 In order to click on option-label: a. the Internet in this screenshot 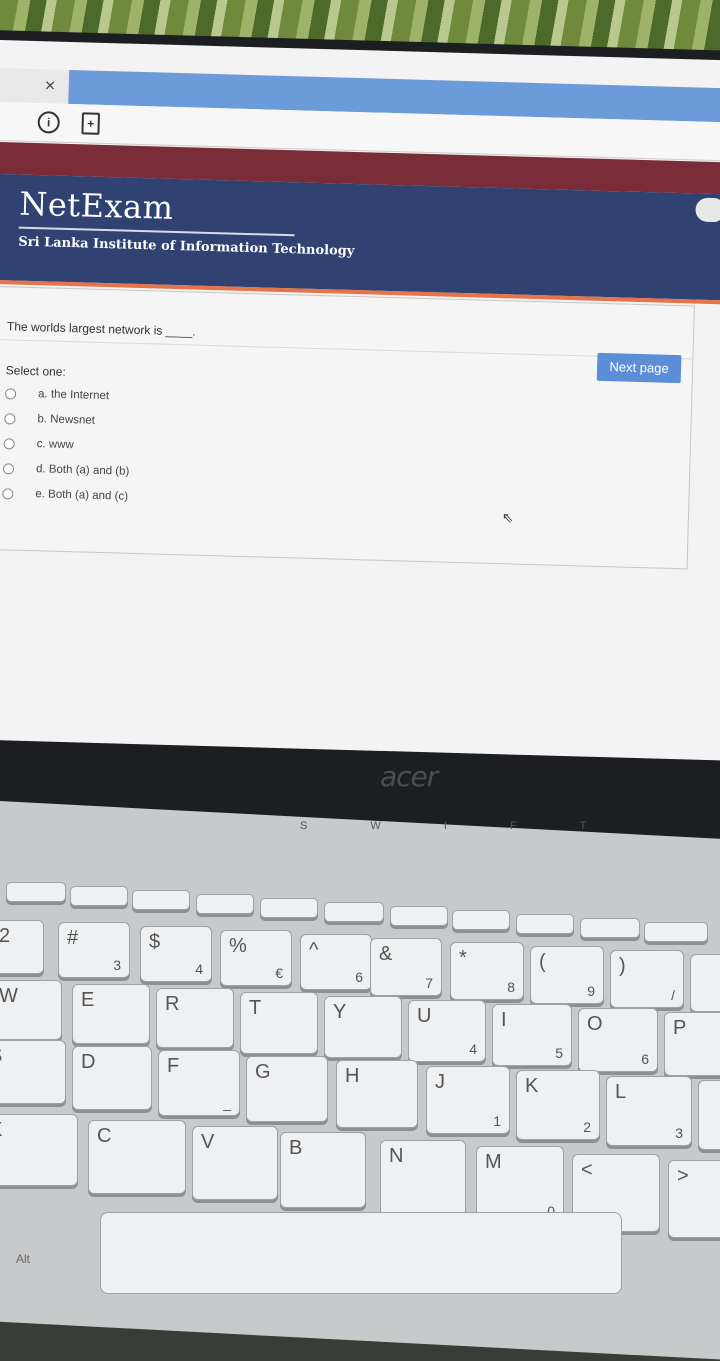, I will do `click(73, 395)`.